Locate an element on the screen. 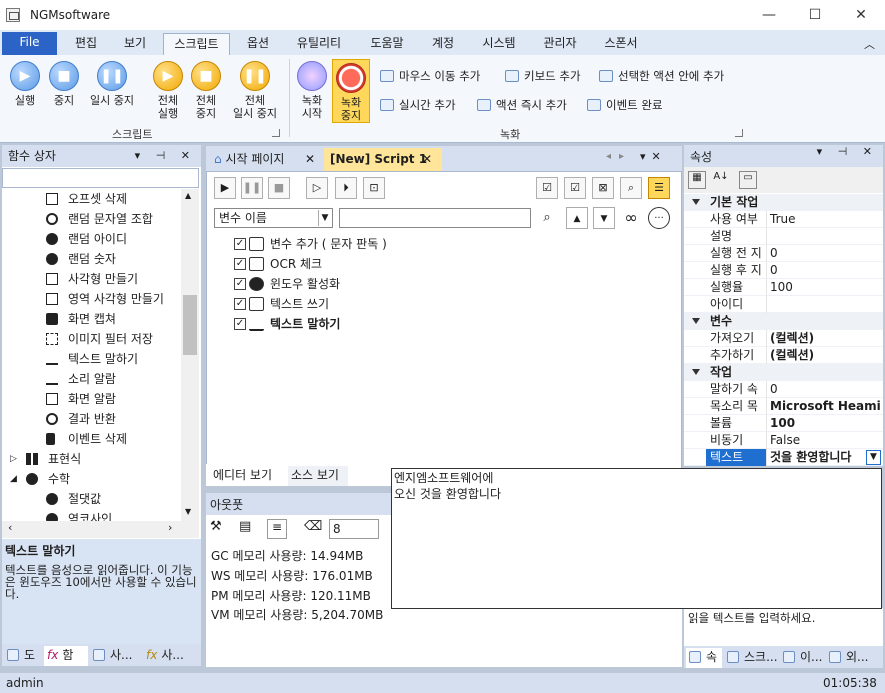 The image size is (885, 693). step-icon: ▷ is located at coordinates (317, 188).